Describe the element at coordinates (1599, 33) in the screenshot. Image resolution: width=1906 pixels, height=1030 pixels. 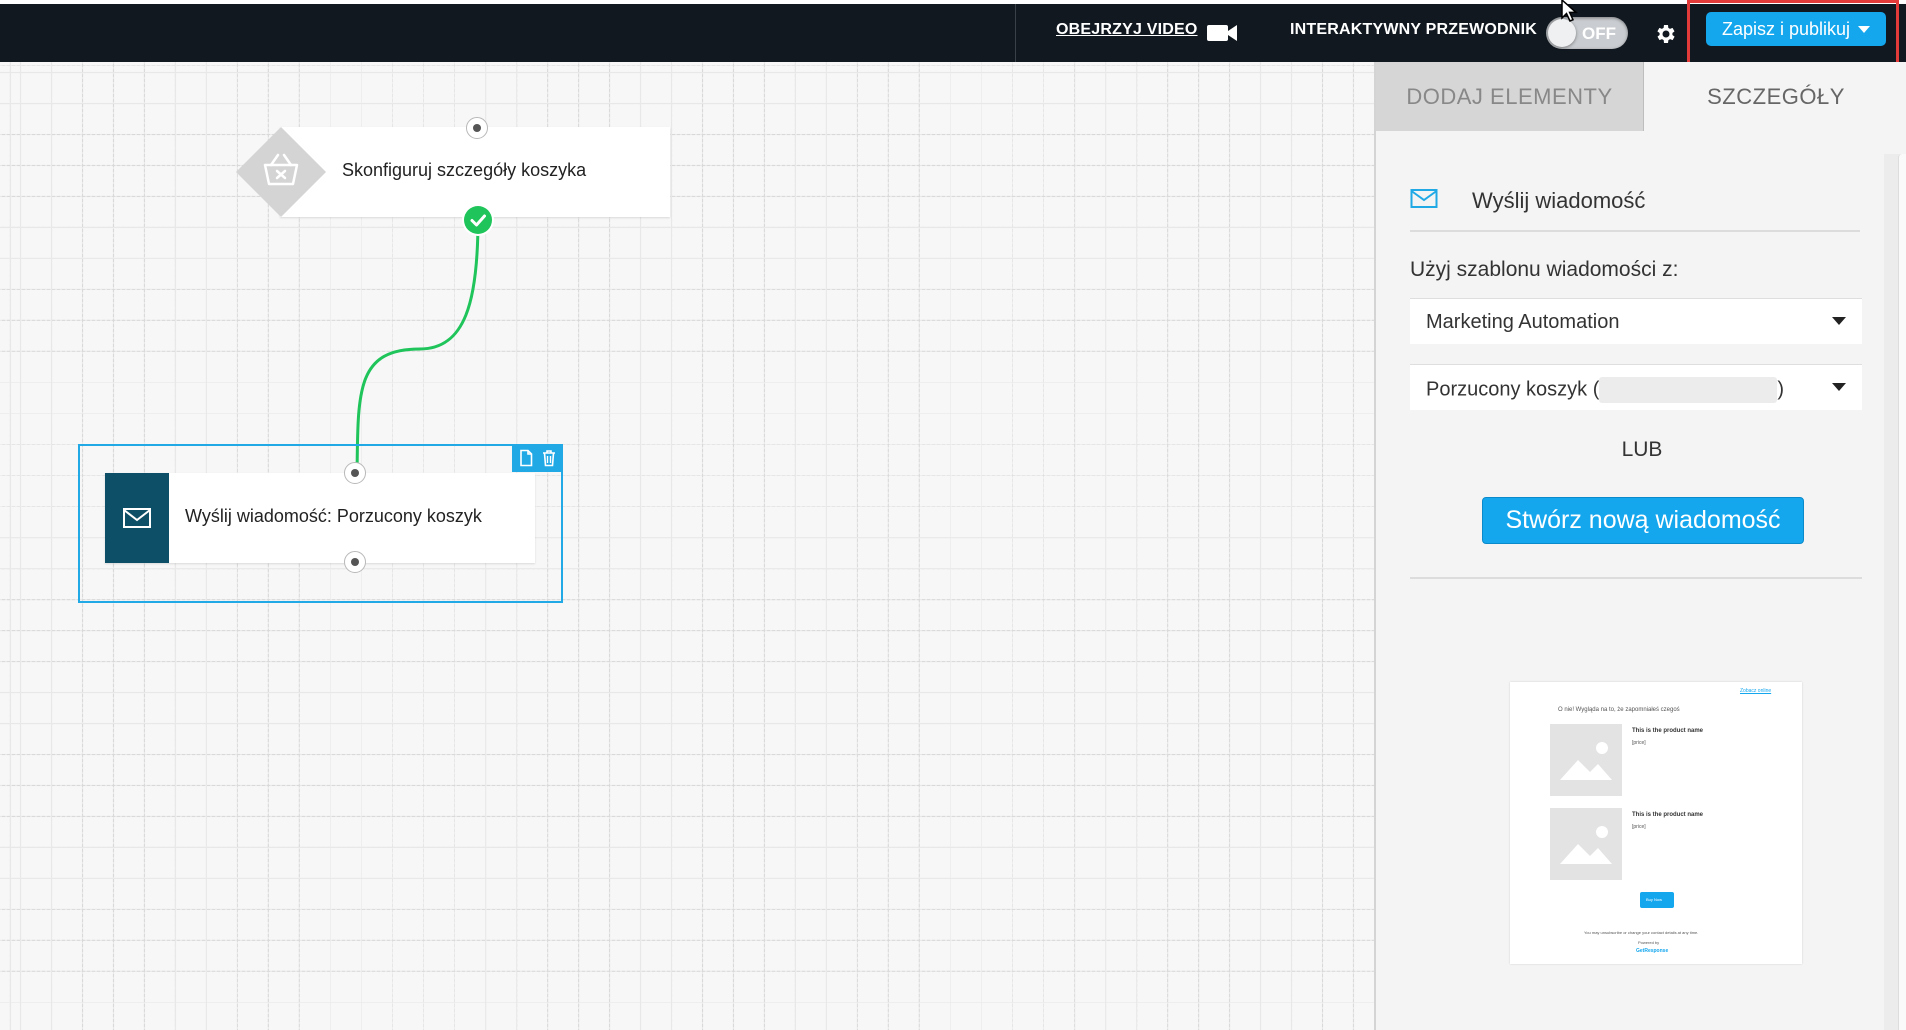
I see `toggle-state: OFF` at that location.